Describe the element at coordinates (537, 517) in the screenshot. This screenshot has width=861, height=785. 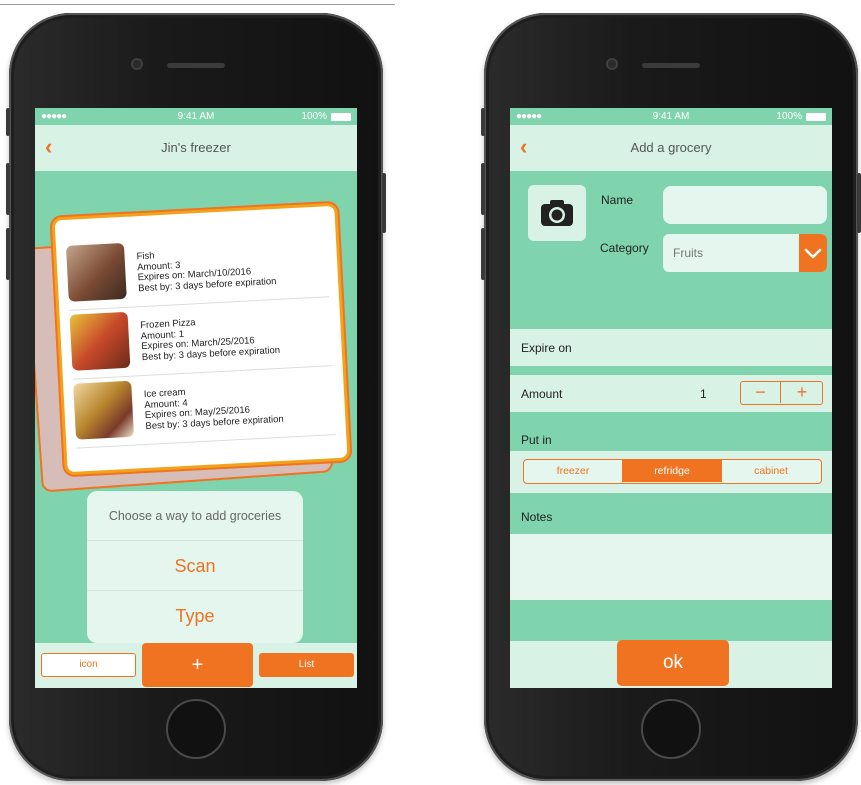
I see `notes-label: Notes` at that location.